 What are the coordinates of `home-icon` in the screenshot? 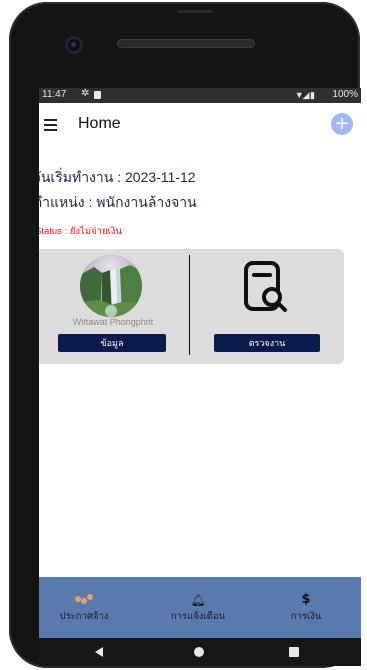 It's located at (199, 652).